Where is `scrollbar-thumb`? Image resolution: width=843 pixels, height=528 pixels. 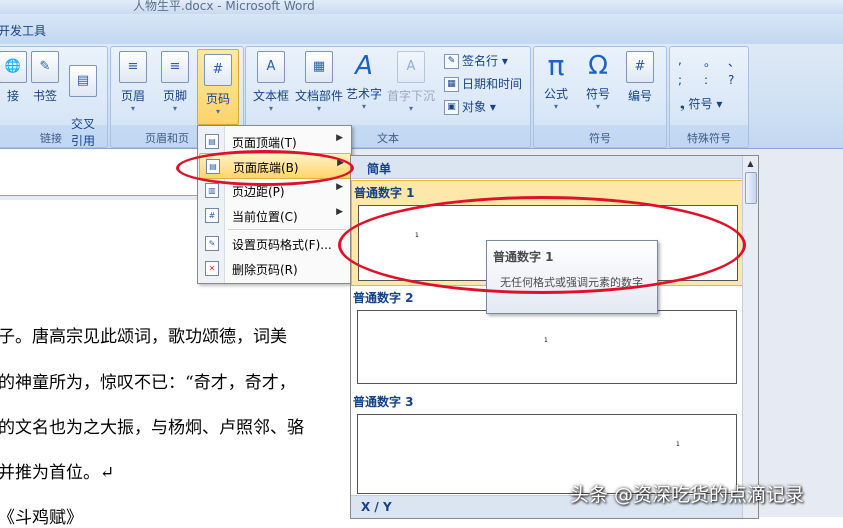 scrollbar-thumb is located at coordinates (751, 188).